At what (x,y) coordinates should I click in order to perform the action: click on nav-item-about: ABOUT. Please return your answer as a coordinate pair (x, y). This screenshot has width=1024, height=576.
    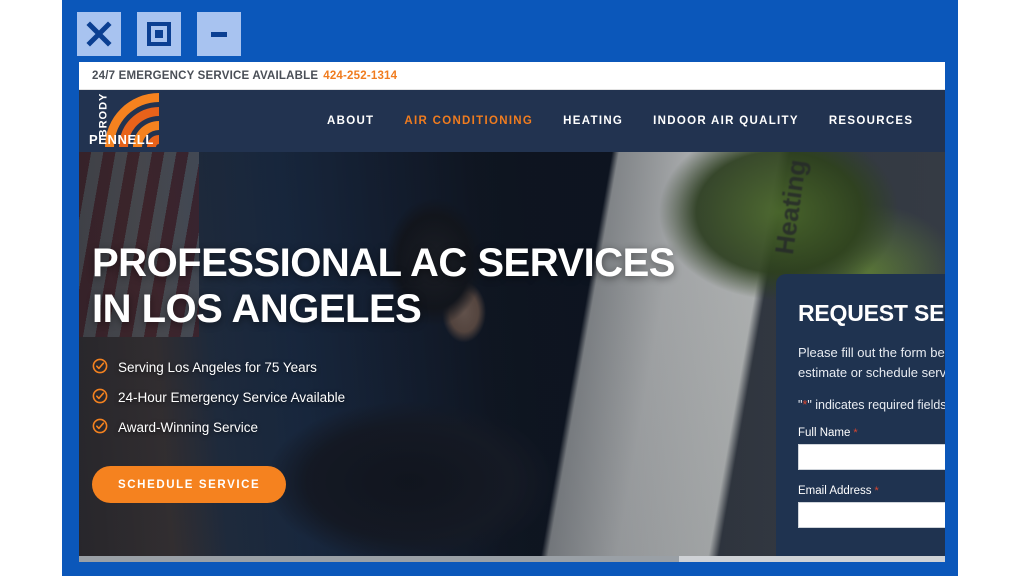
    Looking at the image, I should click on (350, 121).